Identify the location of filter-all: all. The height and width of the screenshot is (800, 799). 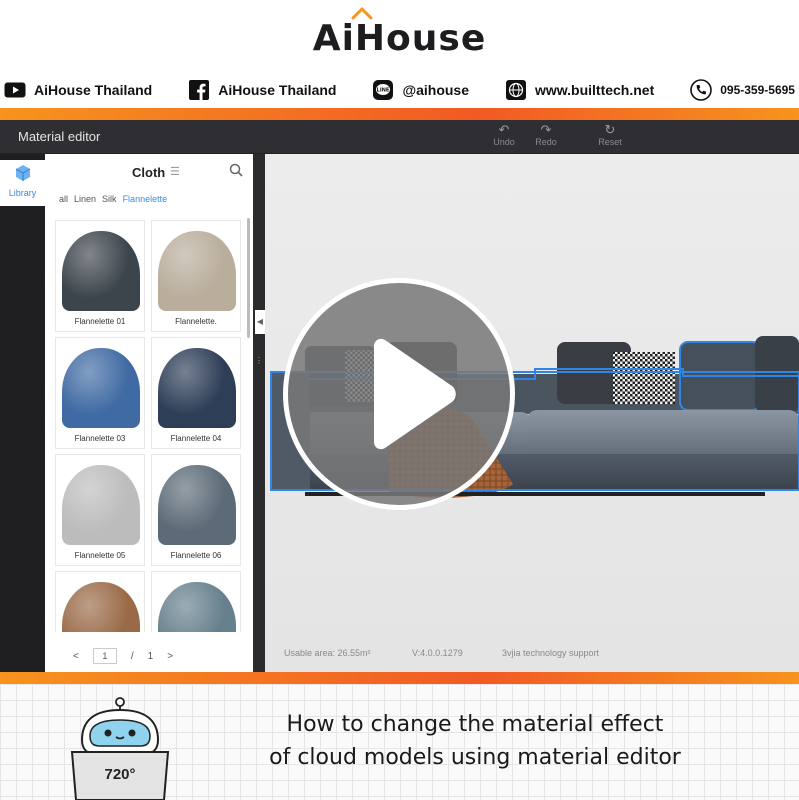
(63, 199).